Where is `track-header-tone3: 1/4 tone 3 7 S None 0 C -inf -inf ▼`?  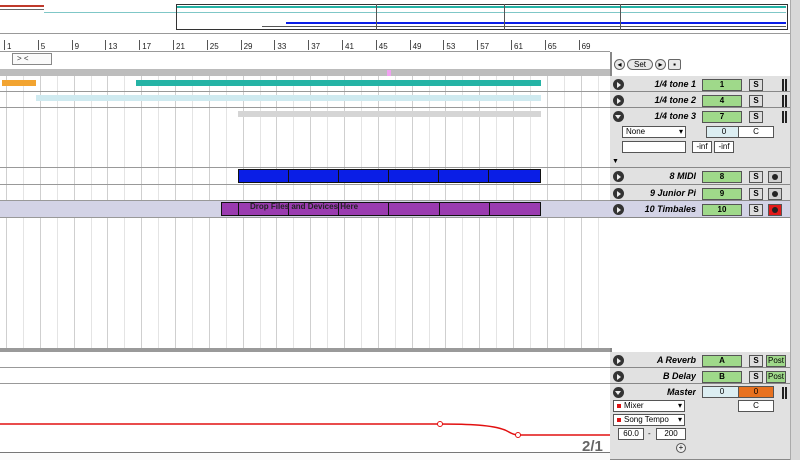 track-header-tone3: 1/4 tone 3 7 S None 0 C -inf -inf ▼ is located at coordinates (700, 138).